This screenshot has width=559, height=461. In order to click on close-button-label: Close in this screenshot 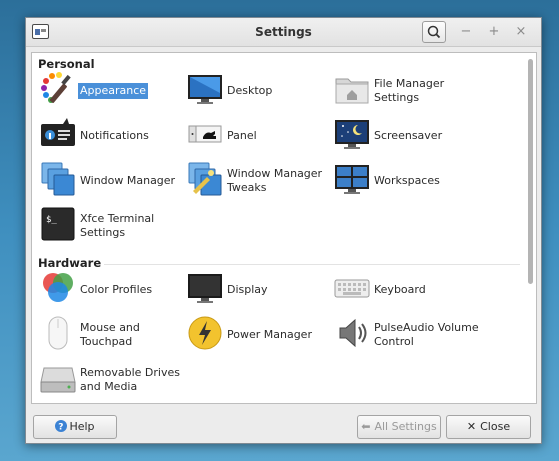, I will do `click(495, 426)`.